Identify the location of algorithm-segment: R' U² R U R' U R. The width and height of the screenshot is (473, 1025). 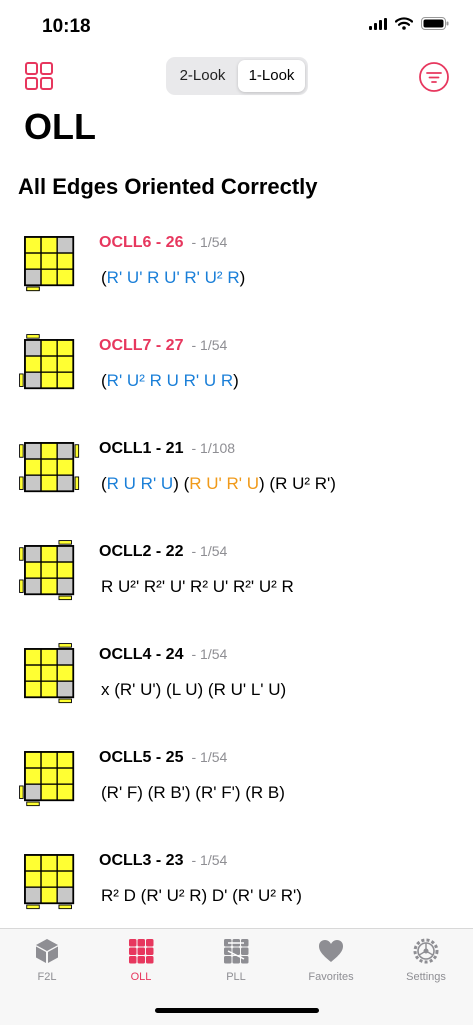
(170, 380).